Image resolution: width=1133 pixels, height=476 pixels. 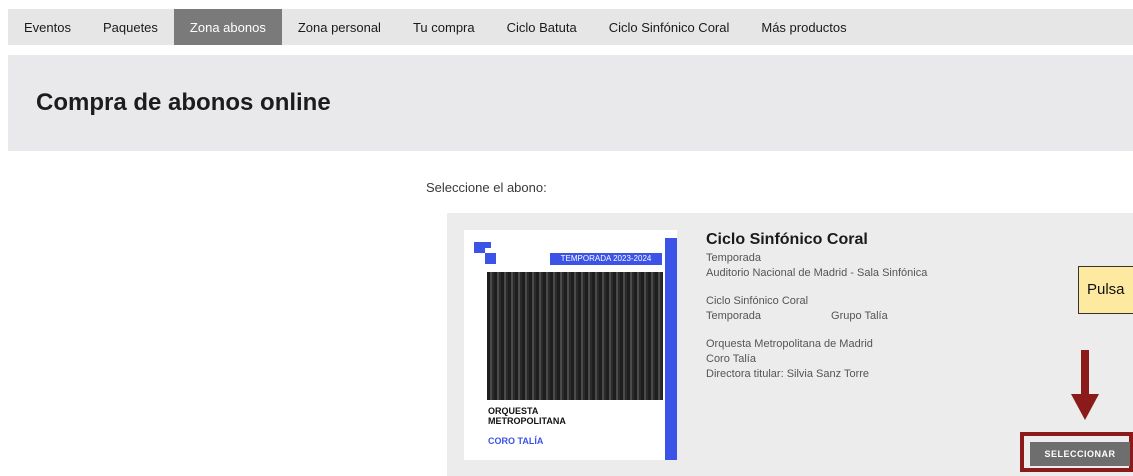 What do you see at coordinates (1085, 385) in the screenshot?
I see `arrow-down-icon` at bounding box center [1085, 385].